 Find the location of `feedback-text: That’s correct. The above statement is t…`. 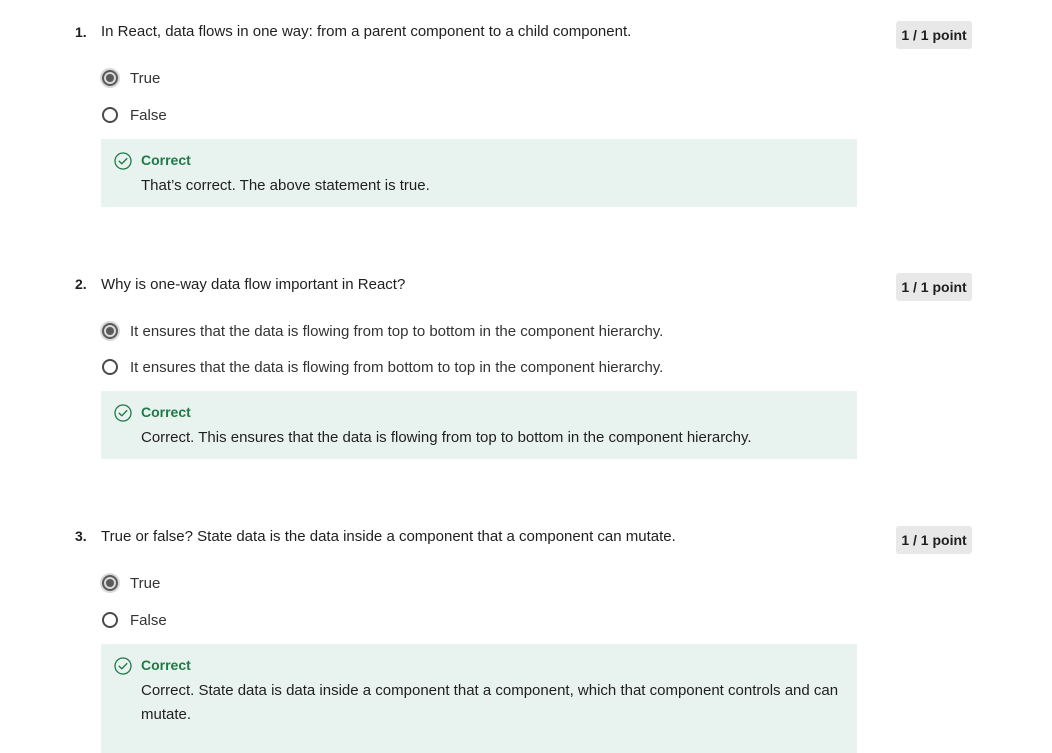

feedback-text: That’s correct. The above statement is t… is located at coordinates (285, 185).